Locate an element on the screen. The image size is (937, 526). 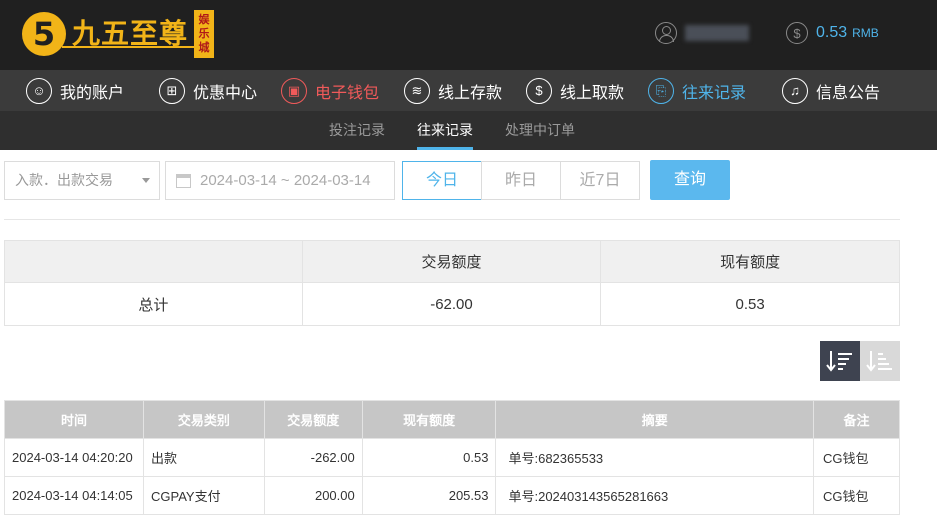
summary-total-row: 总计 -62.00 0.53 is located at coordinates (452, 304).